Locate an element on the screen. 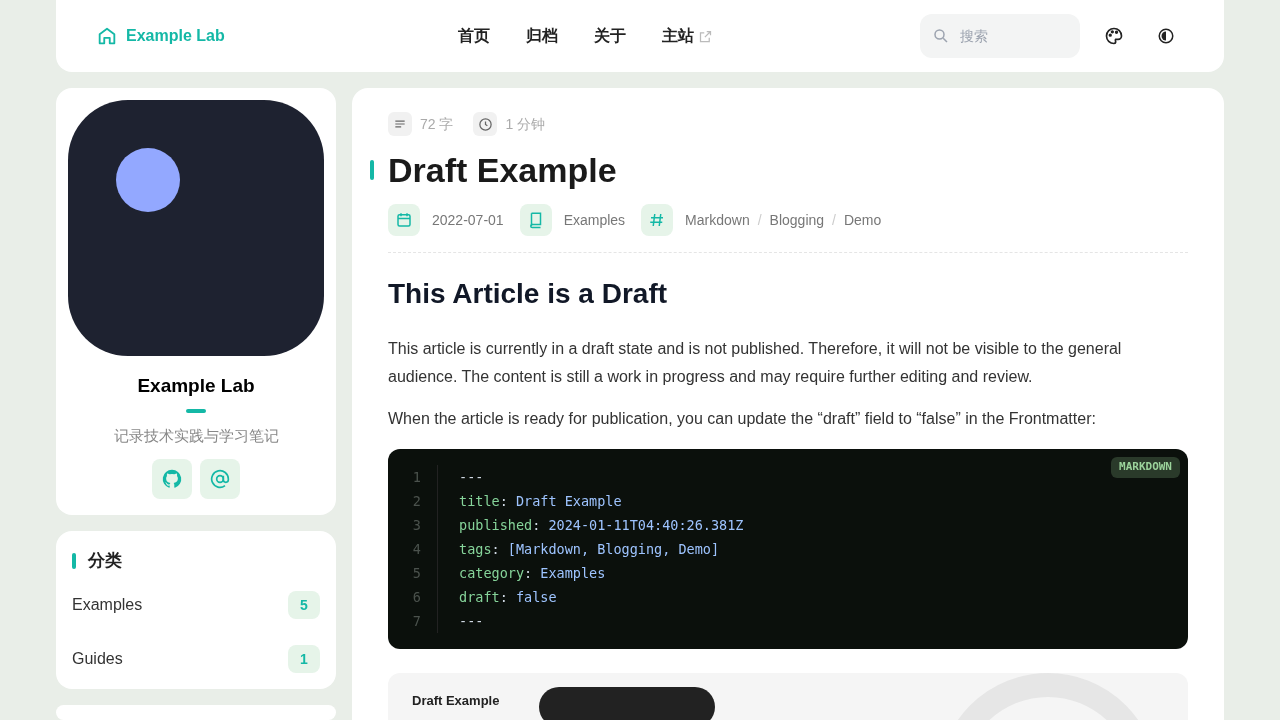 The width and height of the screenshot is (1280, 720). contrast-icon is located at coordinates (1166, 36).